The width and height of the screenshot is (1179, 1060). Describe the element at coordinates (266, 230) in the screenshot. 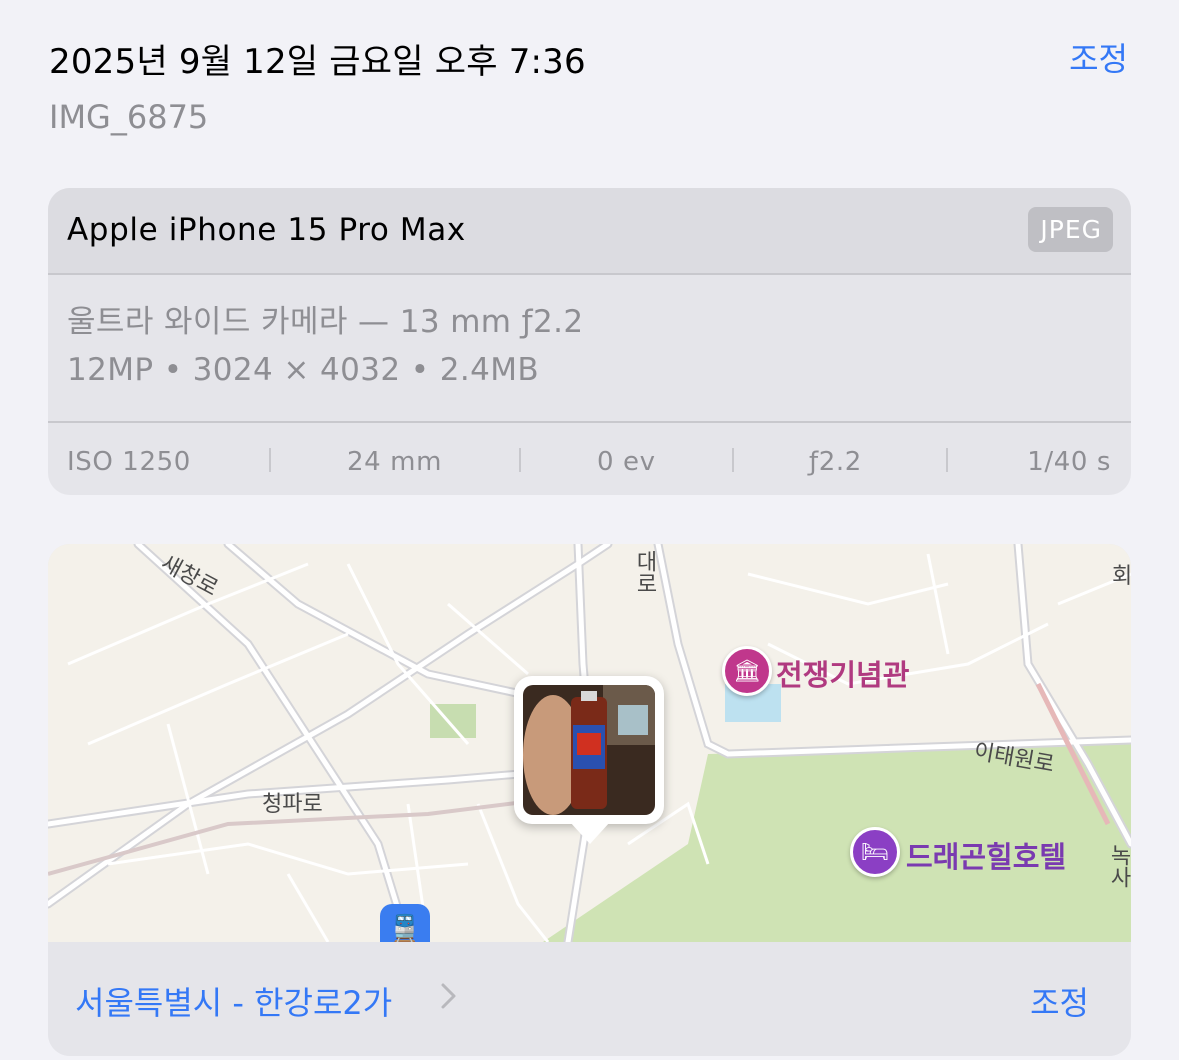

I see `device-name: Apple iPhone 15 Pro Max` at that location.